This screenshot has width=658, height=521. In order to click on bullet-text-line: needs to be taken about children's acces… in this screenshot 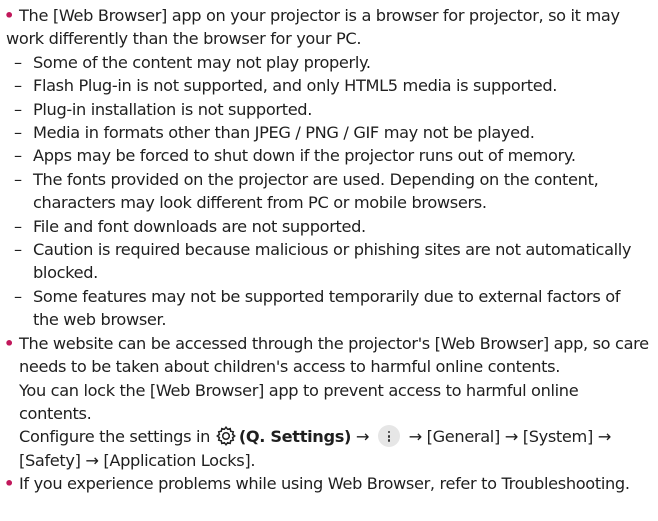, I will do `click(289, 367)`.